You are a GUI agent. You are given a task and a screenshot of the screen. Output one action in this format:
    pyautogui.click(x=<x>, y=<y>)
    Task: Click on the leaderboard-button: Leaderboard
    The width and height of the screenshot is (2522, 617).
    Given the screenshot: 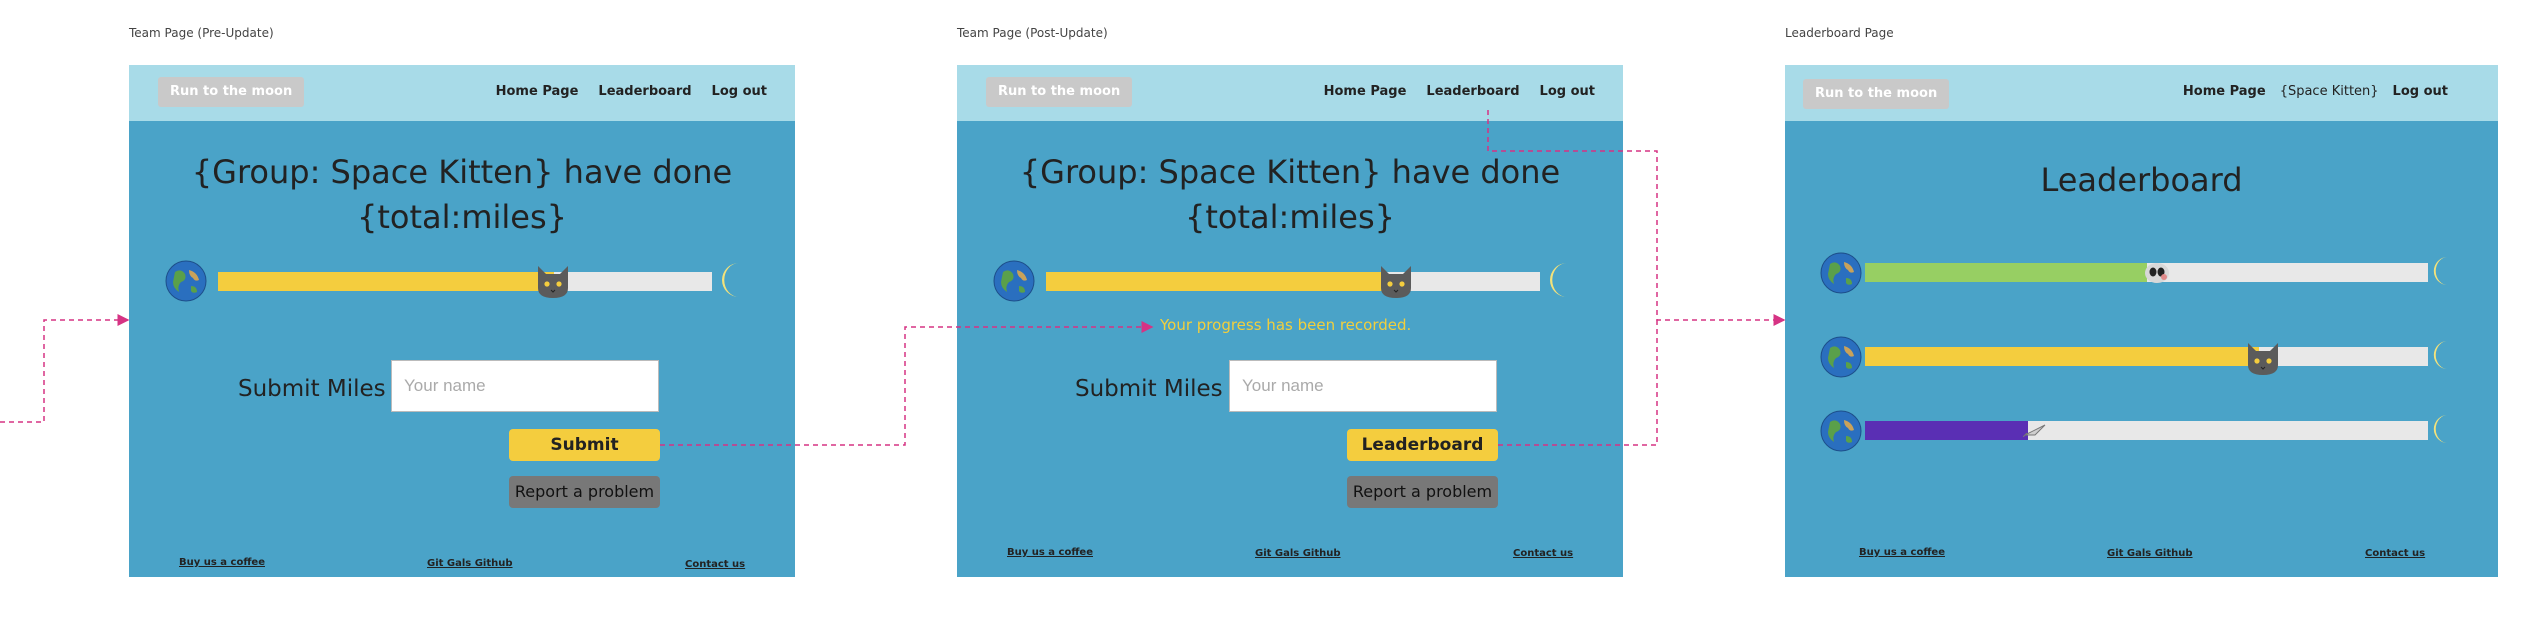 What is the action you would take?
    pyautogui.click(x=1422, y=445)
    